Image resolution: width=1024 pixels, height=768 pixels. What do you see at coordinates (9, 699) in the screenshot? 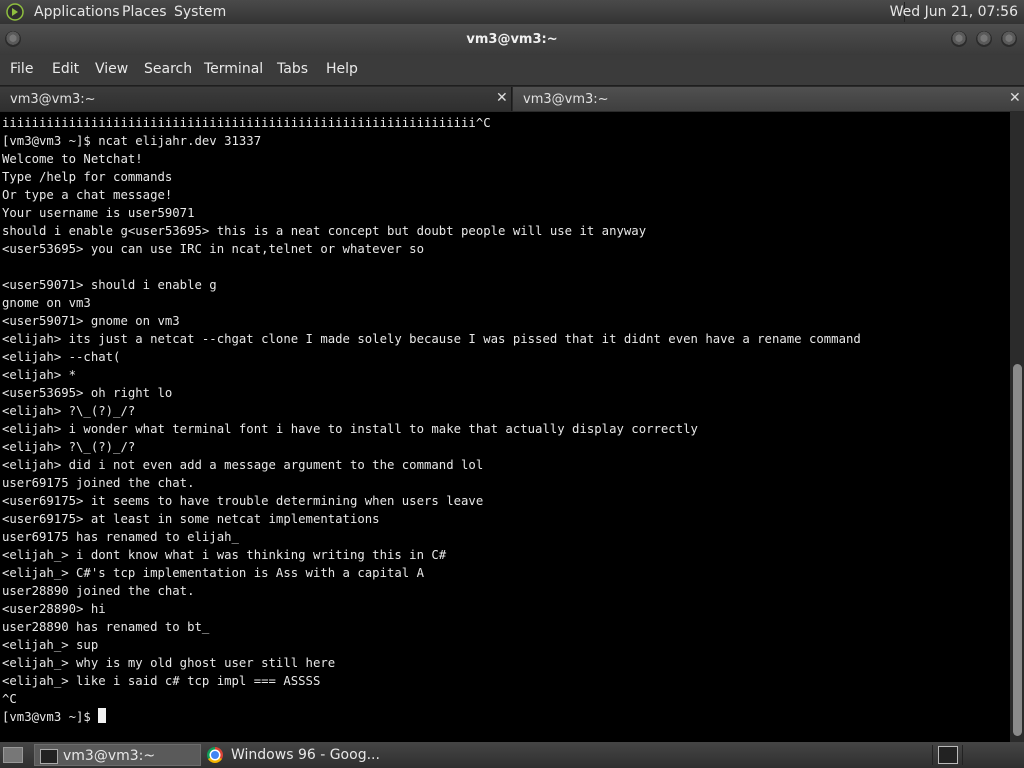
I see `terminal-line: ^C` at bounding box center [9, 699].